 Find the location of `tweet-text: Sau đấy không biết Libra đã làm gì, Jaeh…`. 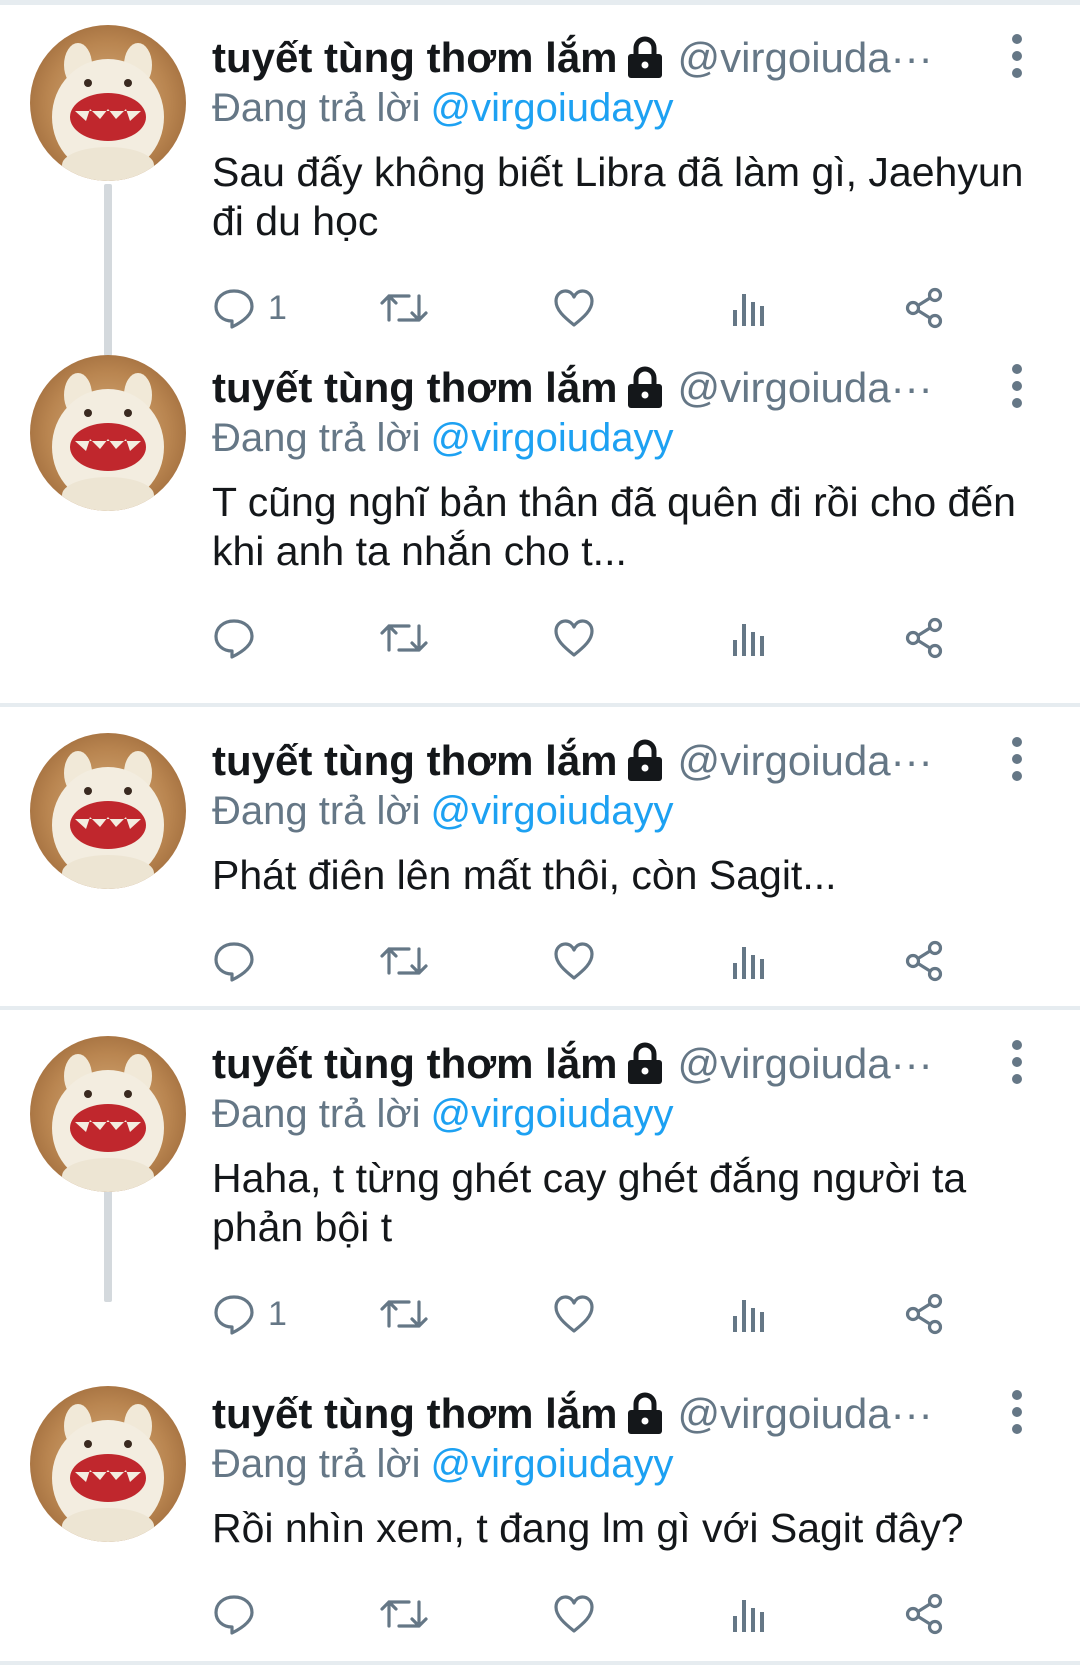

tweet-text: Sau đấy không biết Libra đã làm gì, Jaeh… is located at coordinates (618, 196).